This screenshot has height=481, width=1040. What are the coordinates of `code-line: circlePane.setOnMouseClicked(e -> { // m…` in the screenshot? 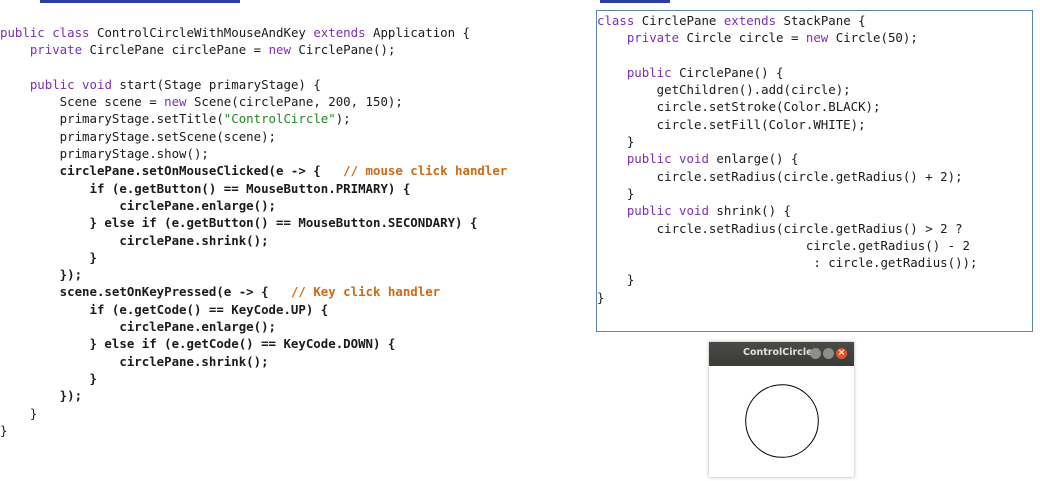 It's located at (254, 170).